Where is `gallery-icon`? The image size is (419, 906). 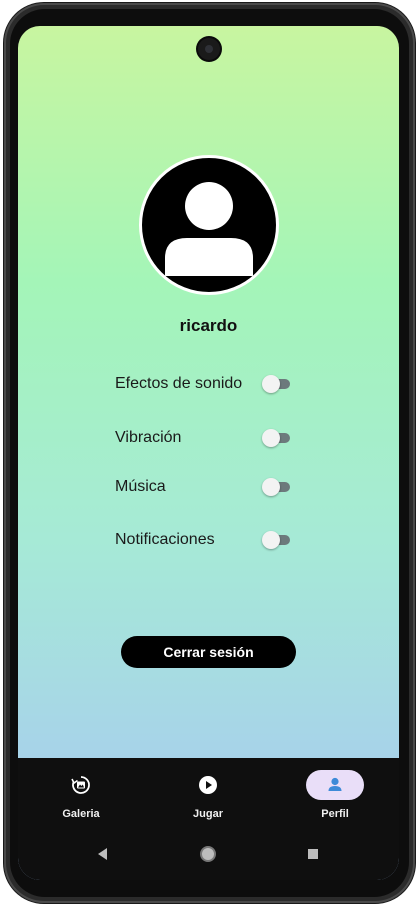
gallery-icon is located at coordinates (80, 785).